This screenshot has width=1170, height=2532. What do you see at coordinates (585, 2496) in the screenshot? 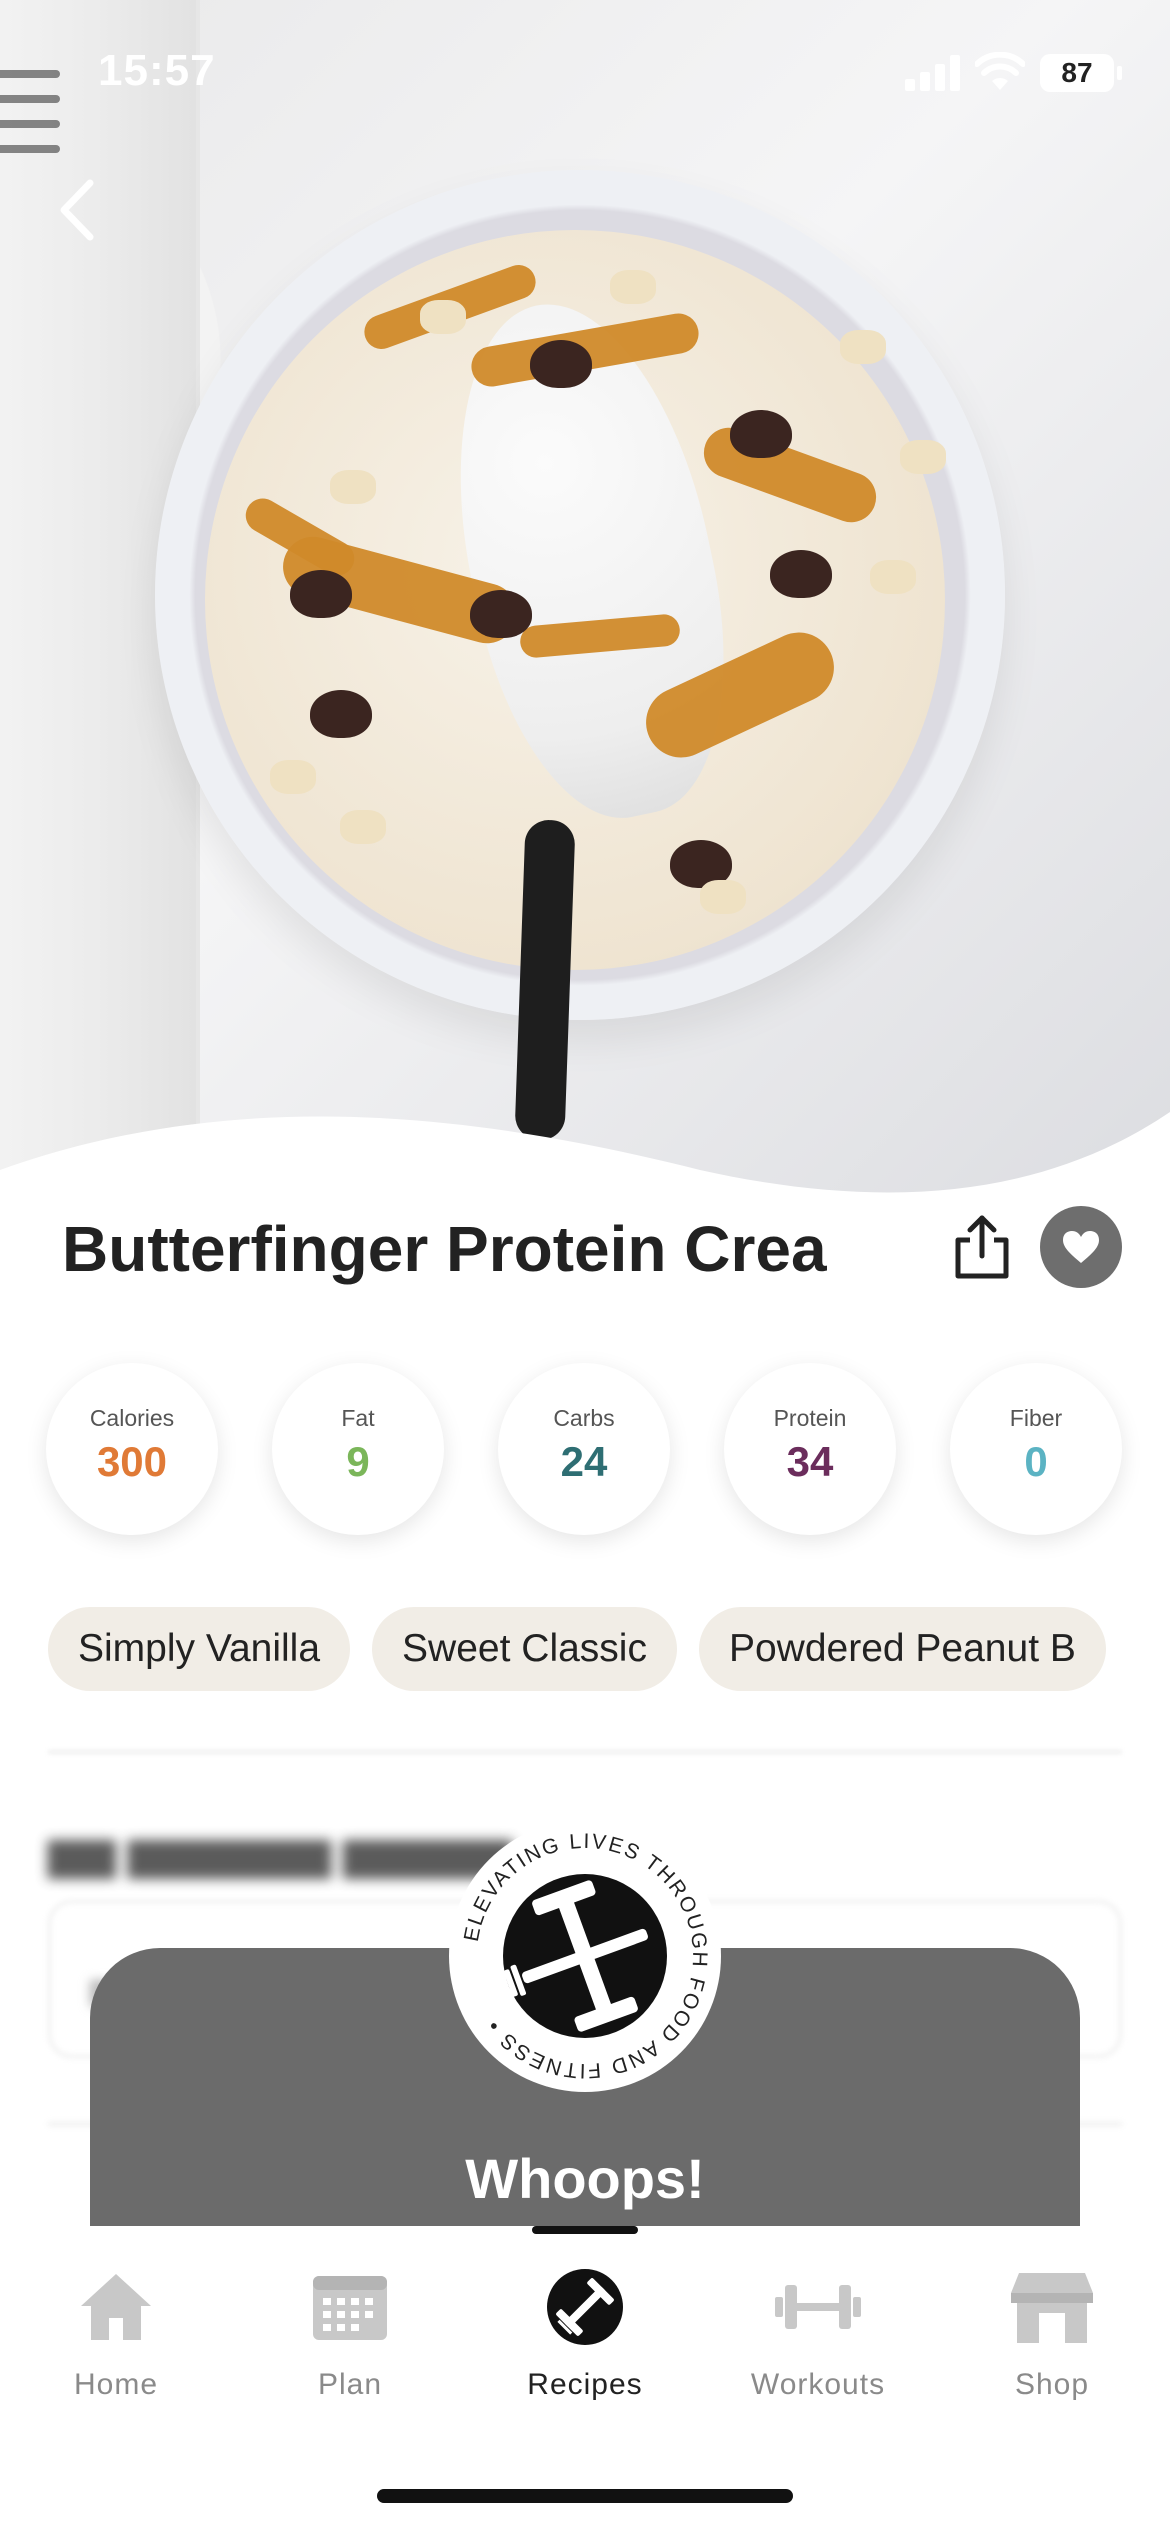
I see `home-indicator` at bounding box center [585, 2496].